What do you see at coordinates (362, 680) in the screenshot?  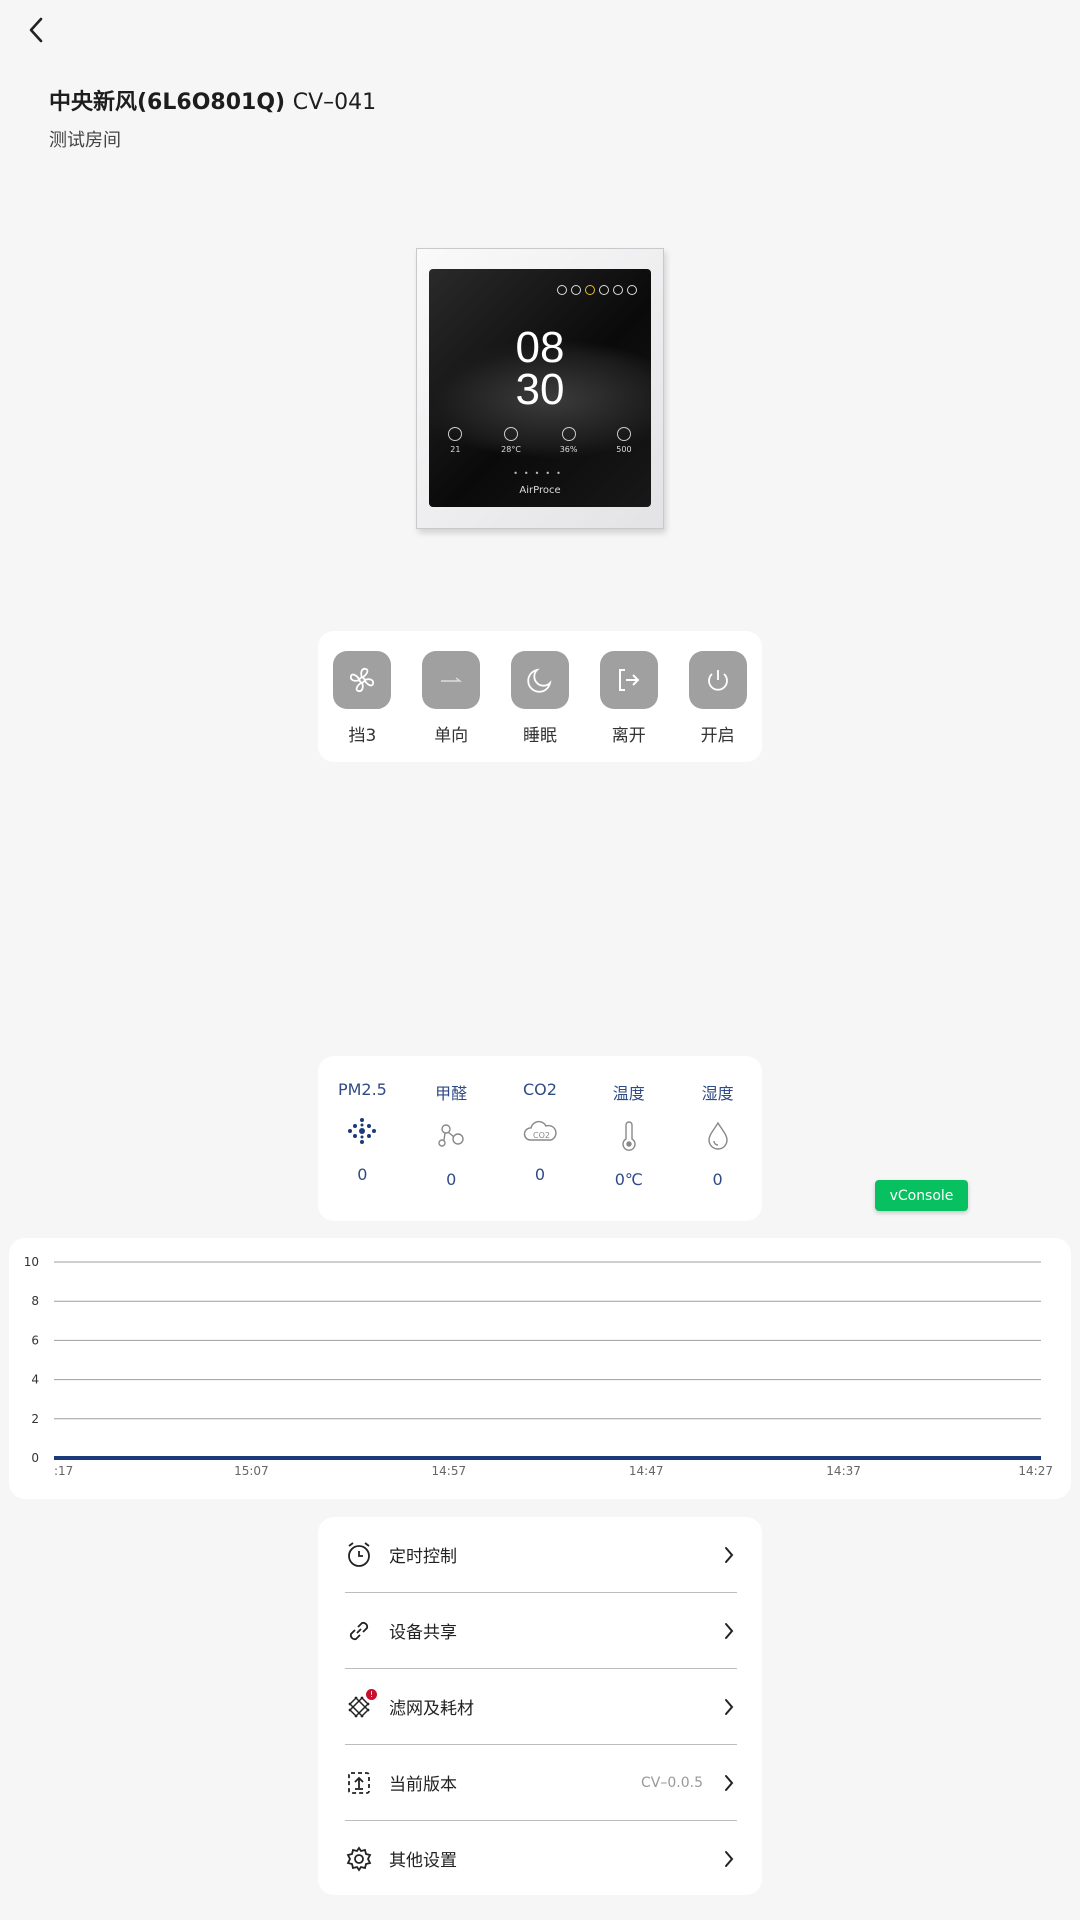 I see `fan-icon` at bounding box center [362, 680].